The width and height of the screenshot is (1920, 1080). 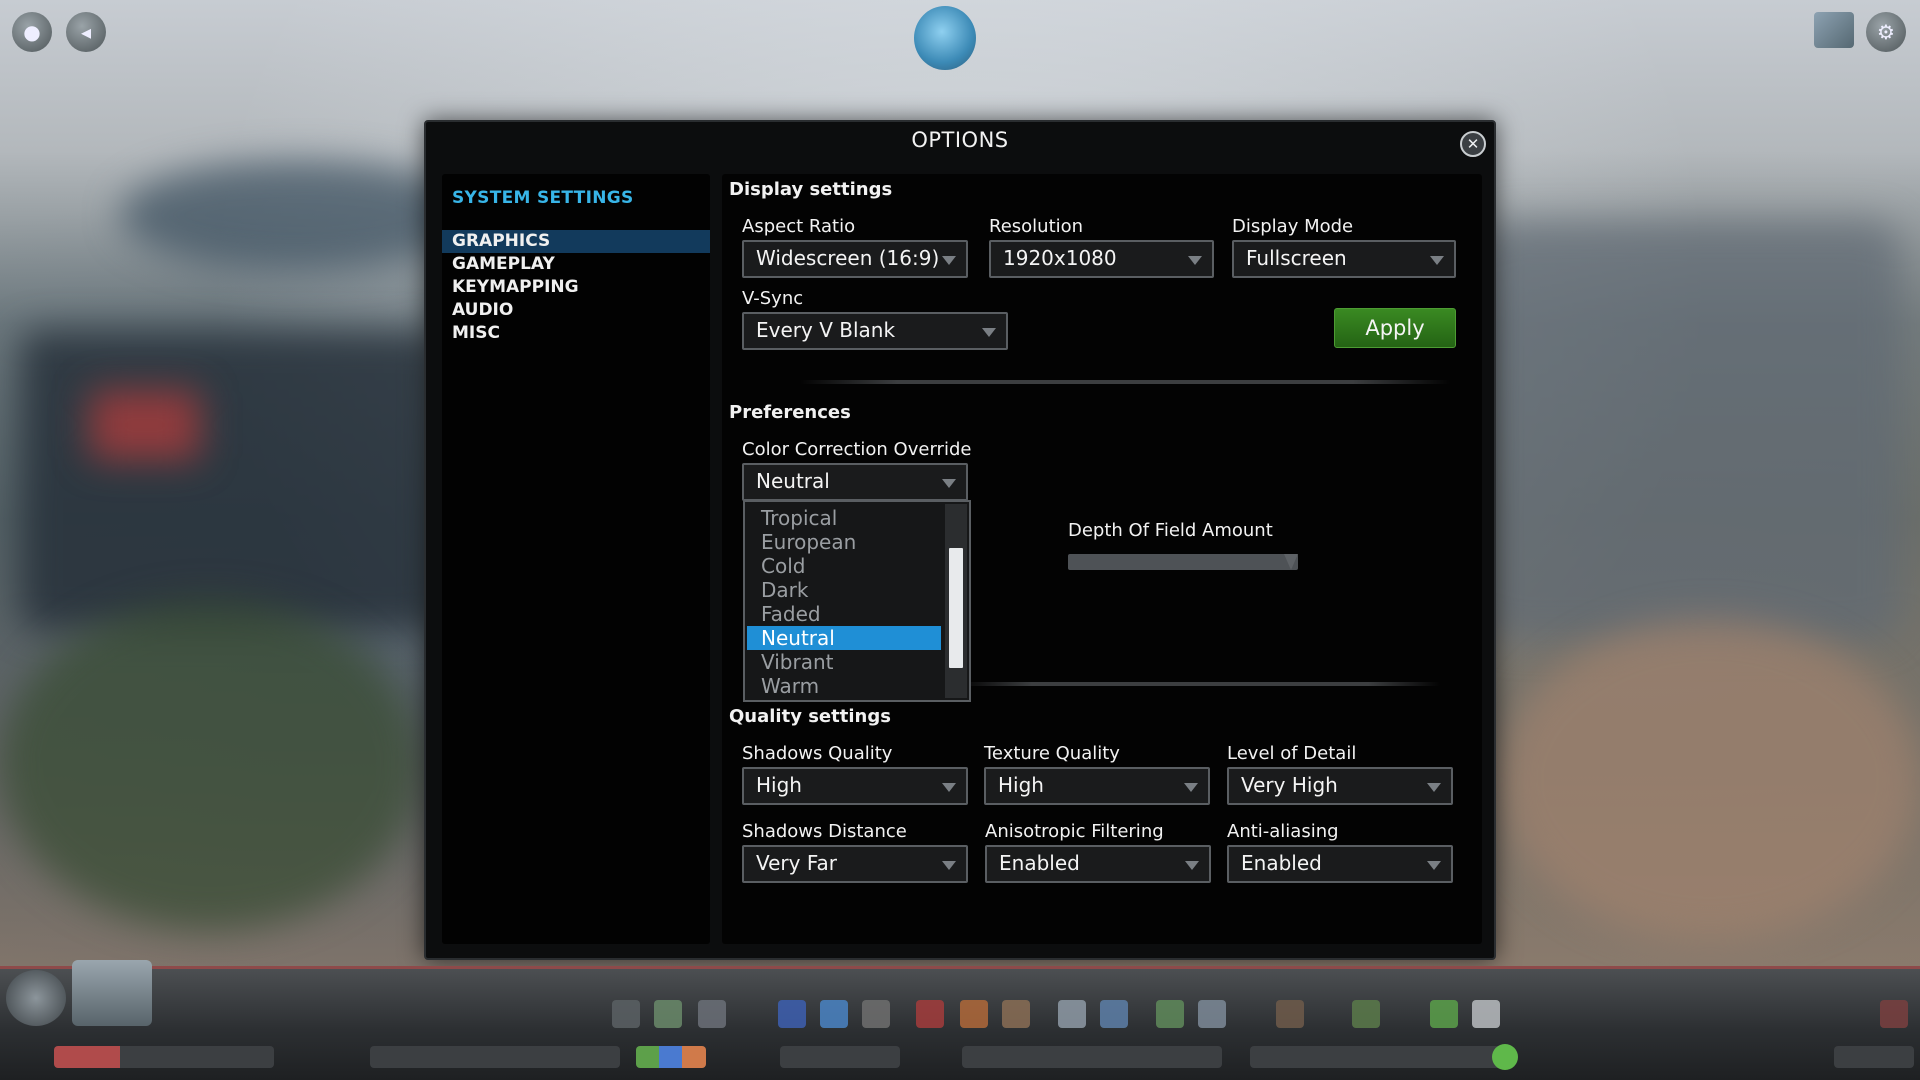 I want to click on sidebar-item-gameplay: GAMEPLAY, so click(x=576, y=264).